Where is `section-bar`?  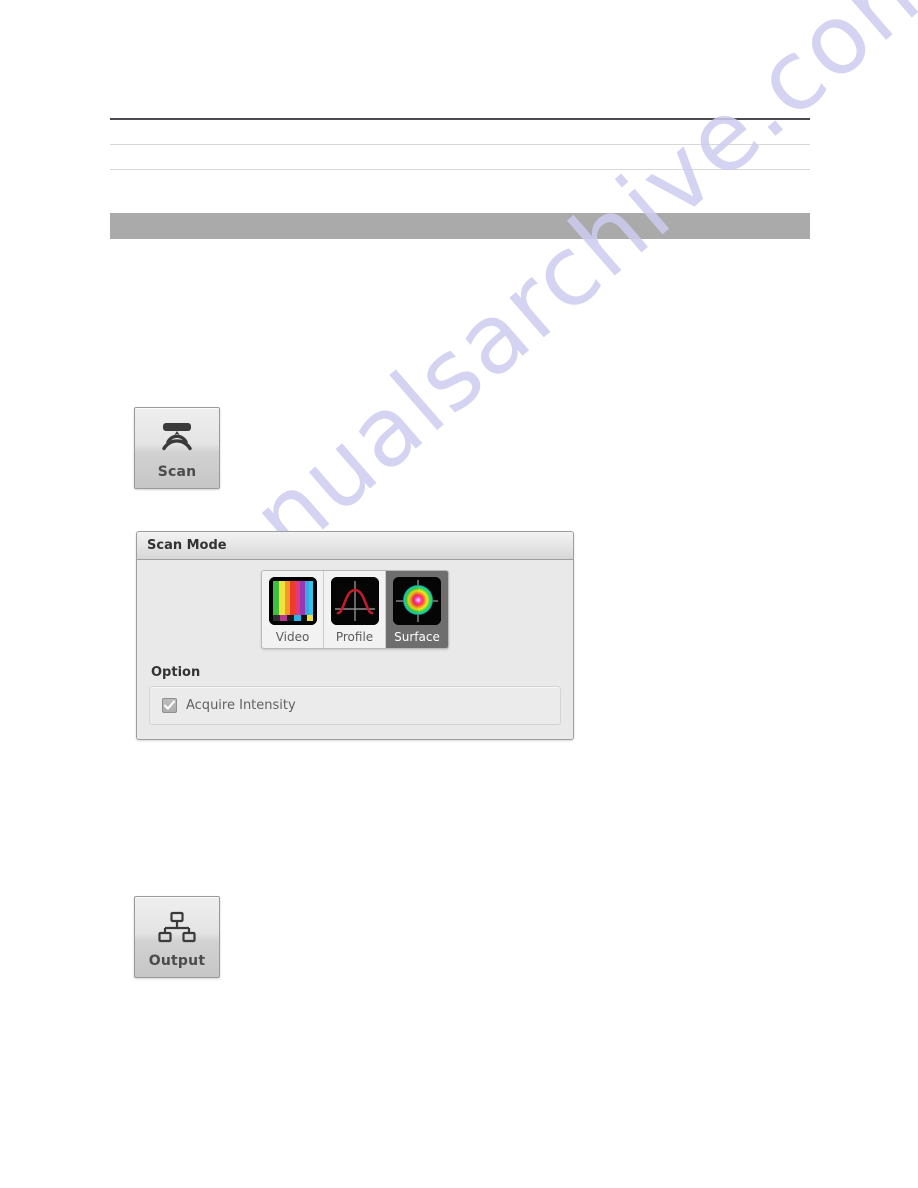 section-bar is located at coordinates (460, 226).